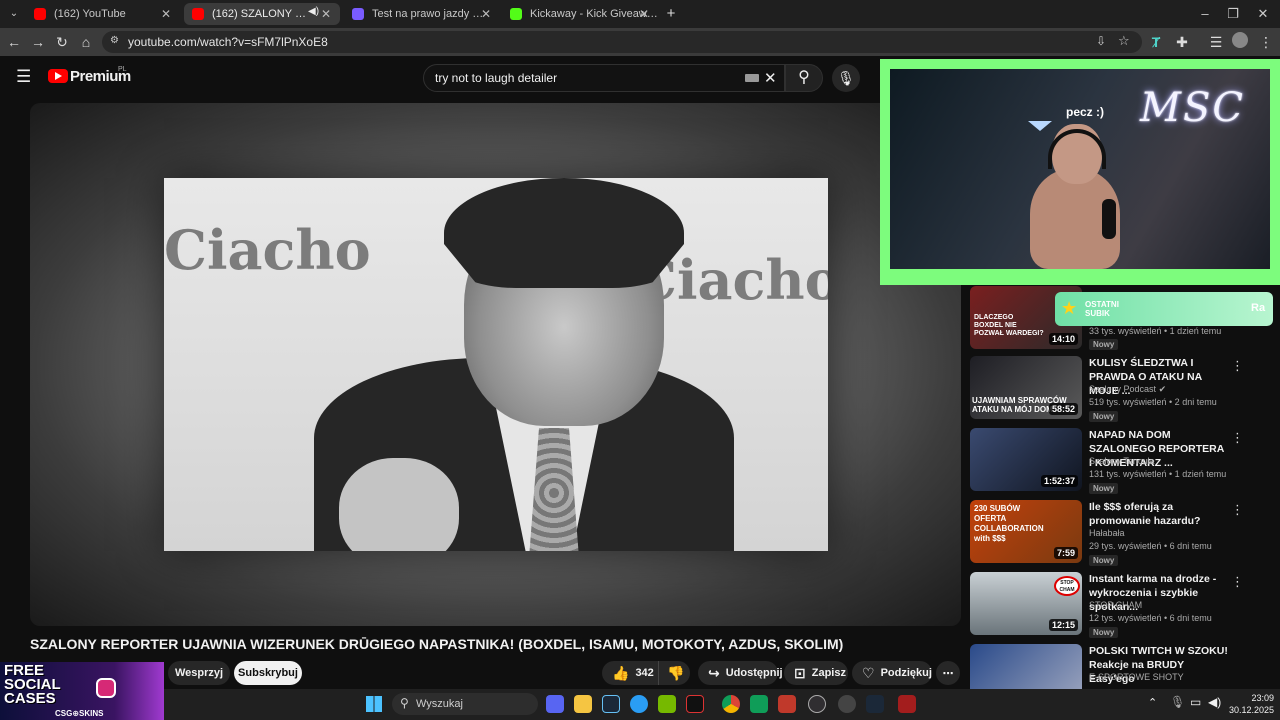 The width and height of the screenshot is (1280, 720). I want to click on watermark-left: Ciacho, so click(267, 250).